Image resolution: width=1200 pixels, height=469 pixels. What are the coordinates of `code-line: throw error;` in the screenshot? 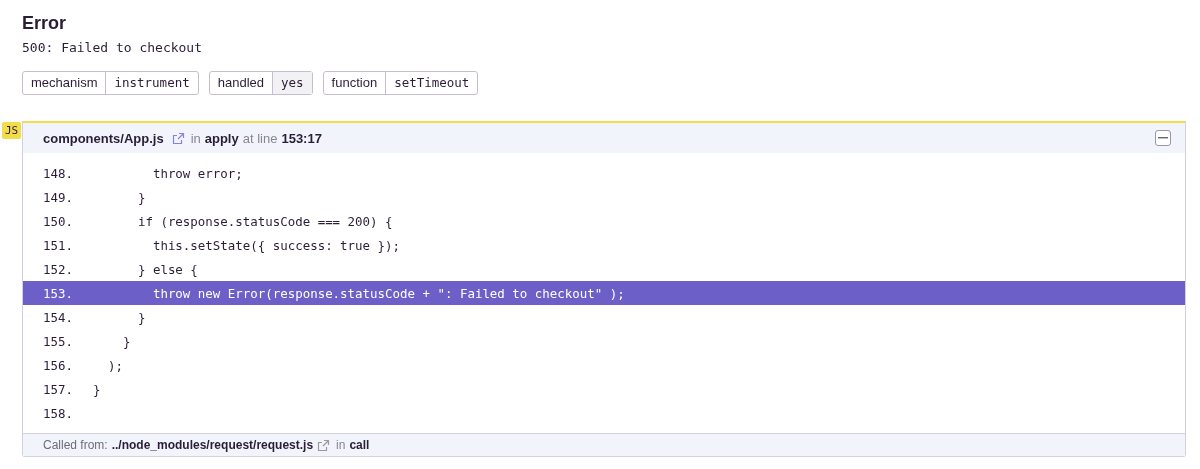 It's located at (197, 173).